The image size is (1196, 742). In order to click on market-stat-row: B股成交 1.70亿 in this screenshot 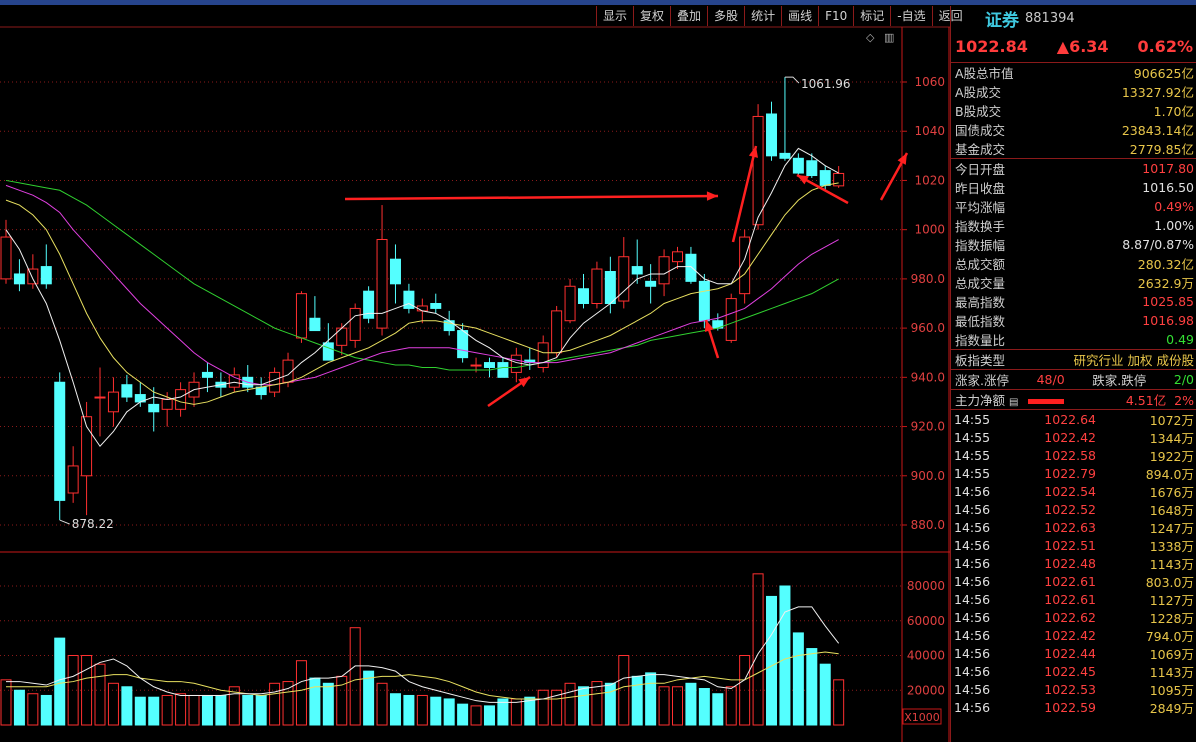, I will do `click(1073, 110)`.